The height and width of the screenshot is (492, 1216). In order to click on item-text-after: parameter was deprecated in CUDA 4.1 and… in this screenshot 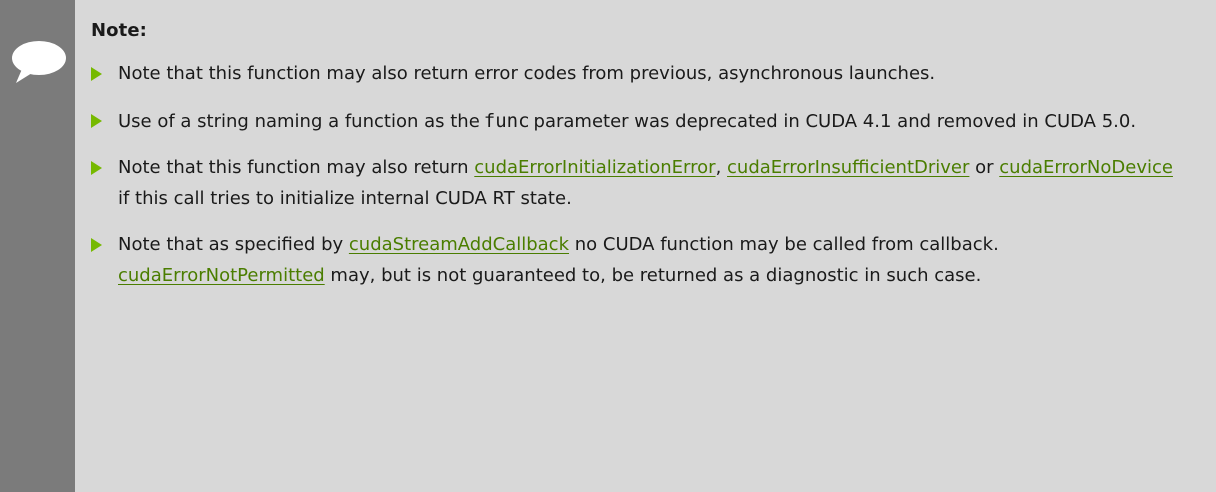, I will do `click(835, 121)`.